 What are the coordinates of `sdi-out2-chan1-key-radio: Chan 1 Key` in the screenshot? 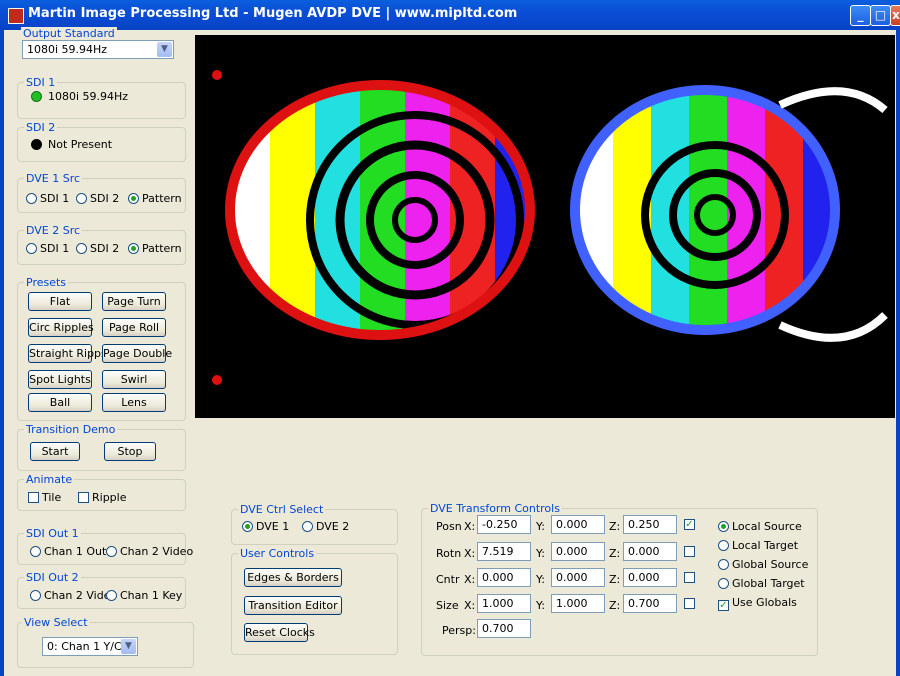 It's located at (144, 595).